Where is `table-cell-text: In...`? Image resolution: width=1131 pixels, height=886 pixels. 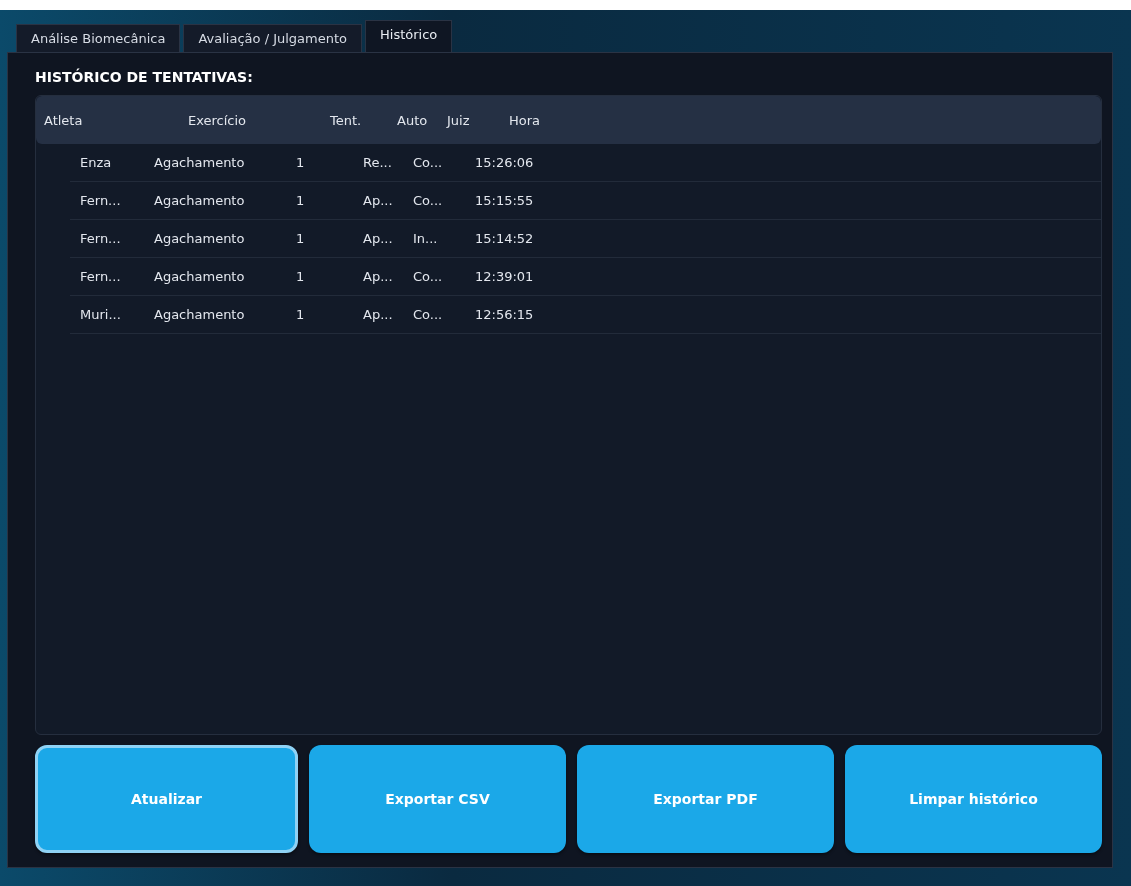 table-cell-text: In... is located at coordinates (426, 238).